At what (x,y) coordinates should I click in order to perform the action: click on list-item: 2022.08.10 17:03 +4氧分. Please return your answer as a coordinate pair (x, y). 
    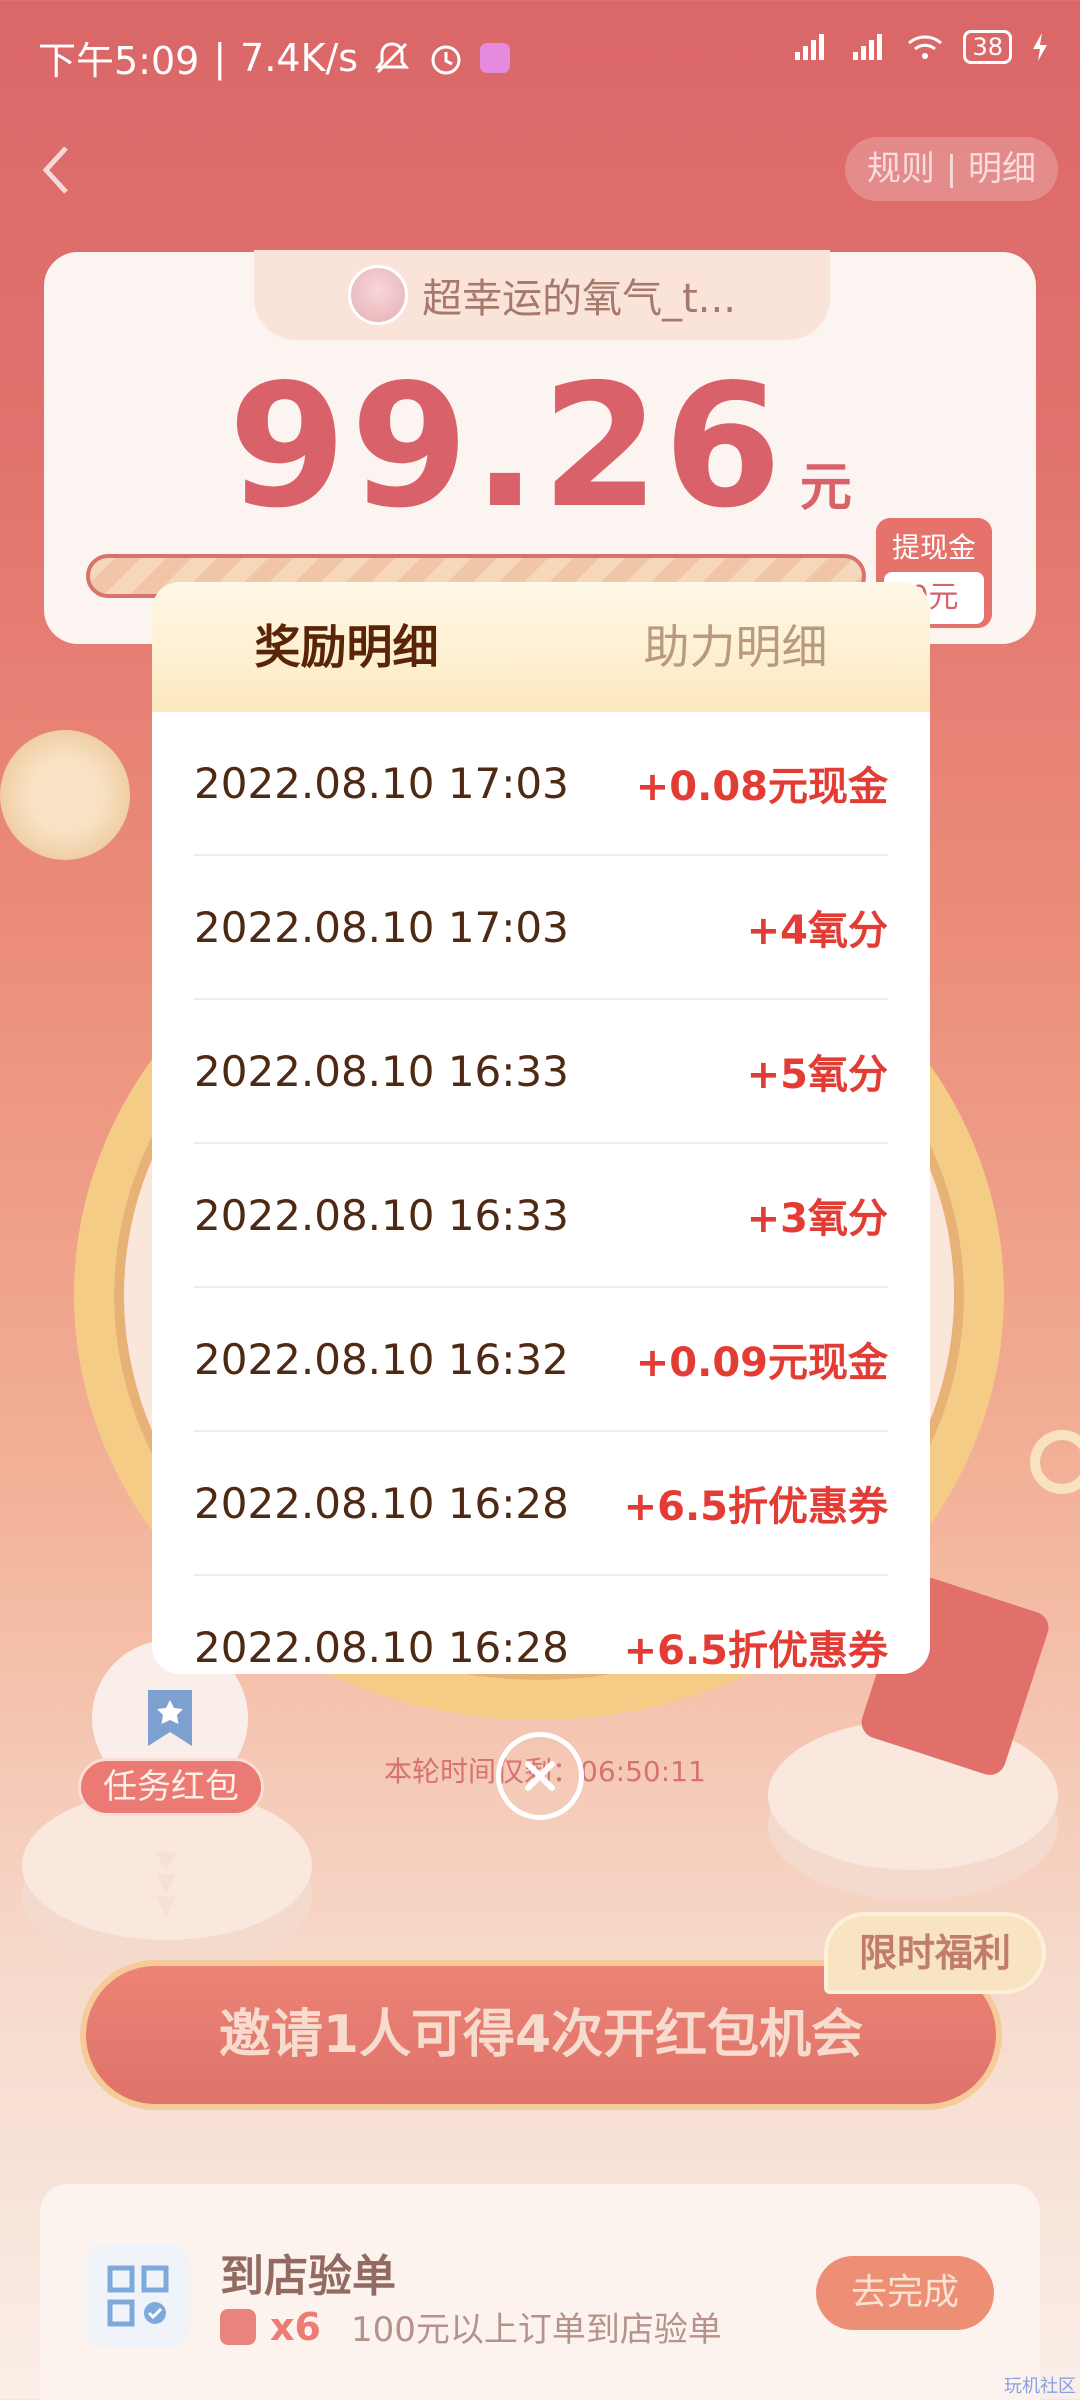
    Looking at the image, I should click on (541, 928).